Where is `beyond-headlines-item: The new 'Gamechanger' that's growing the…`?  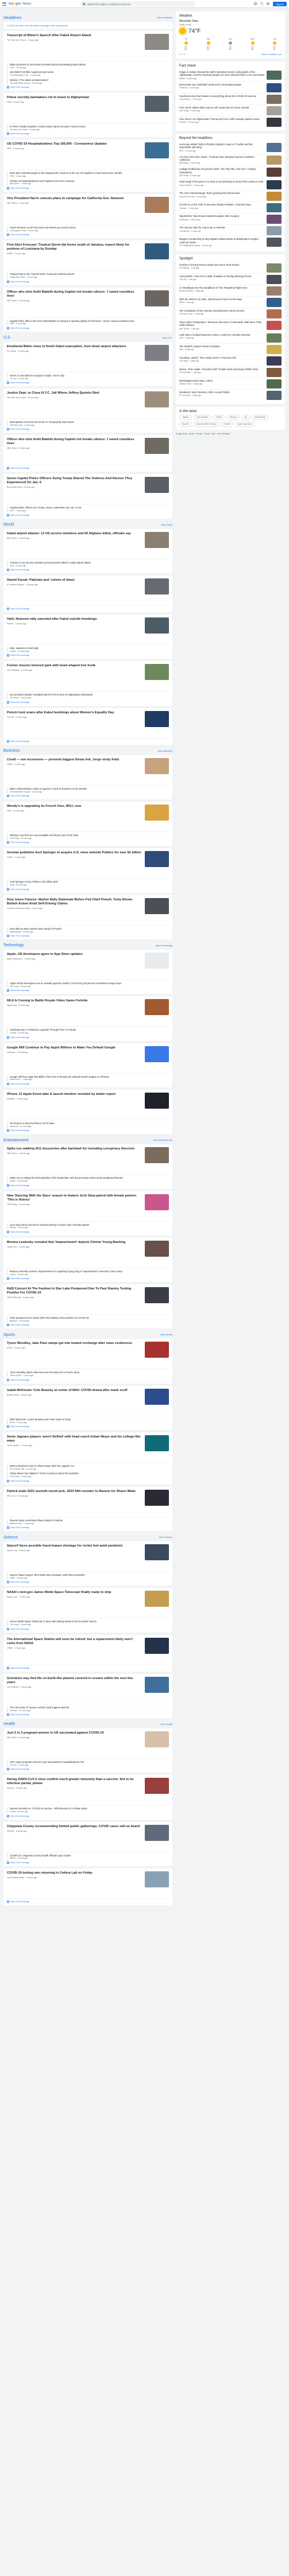 beyond-headlines-item: The new 'Gamechanger' that's growing the… is located at coordinates (230, 197).